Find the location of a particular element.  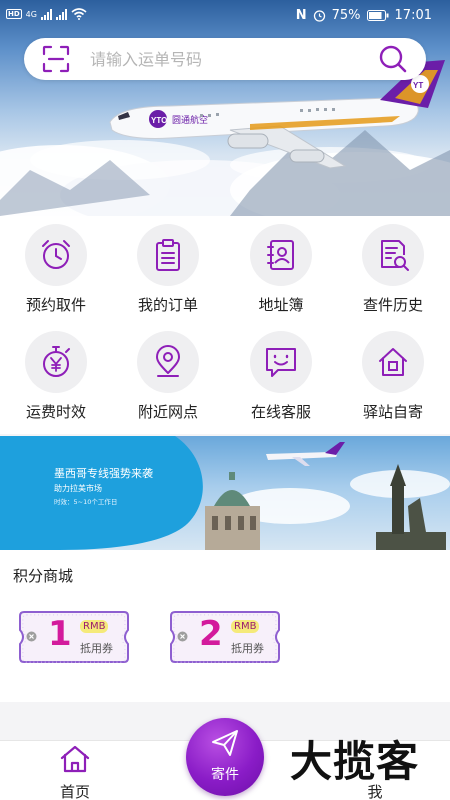

nfc-icon: N is located at coordinates (301, 15).